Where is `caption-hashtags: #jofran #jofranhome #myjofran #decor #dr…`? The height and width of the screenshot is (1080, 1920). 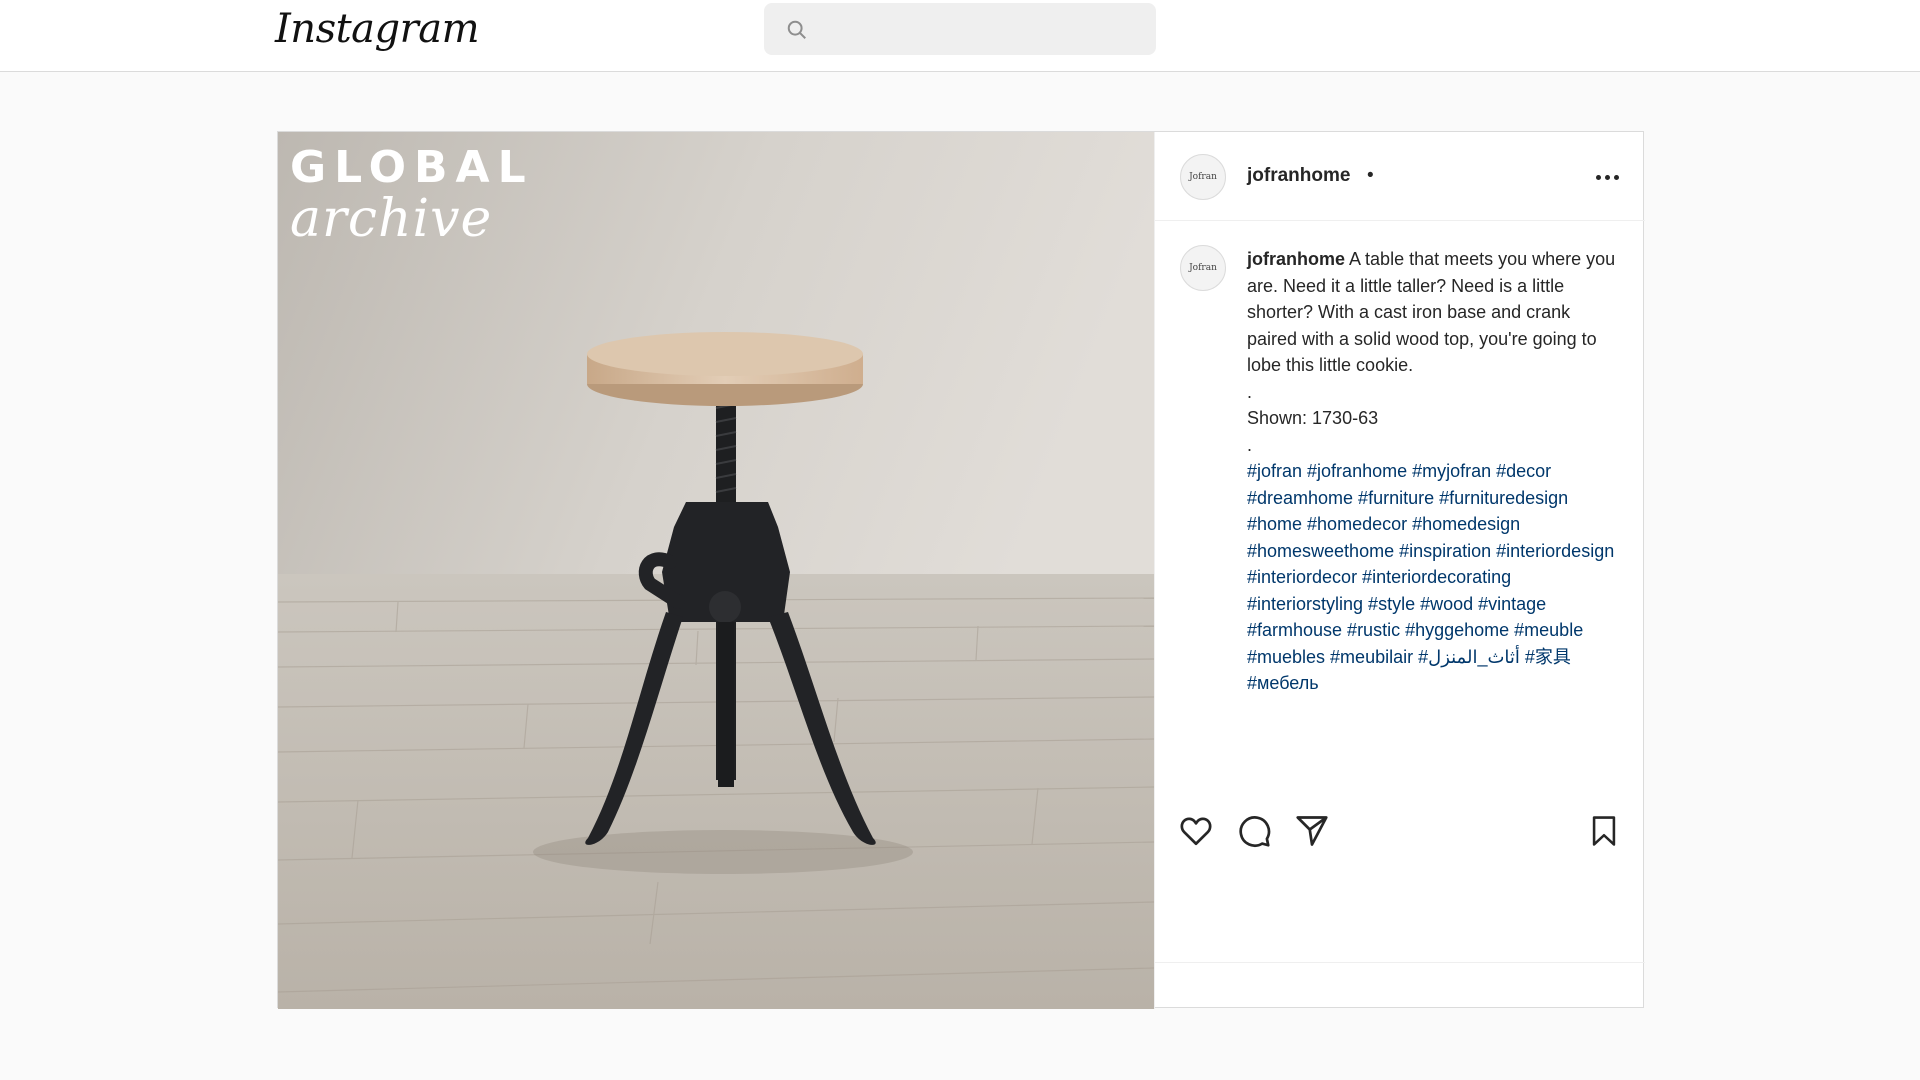
caption-hashtags: #jofran #jofranhome #myjofran #decor #dr… is located at coordinates (1432, 577).